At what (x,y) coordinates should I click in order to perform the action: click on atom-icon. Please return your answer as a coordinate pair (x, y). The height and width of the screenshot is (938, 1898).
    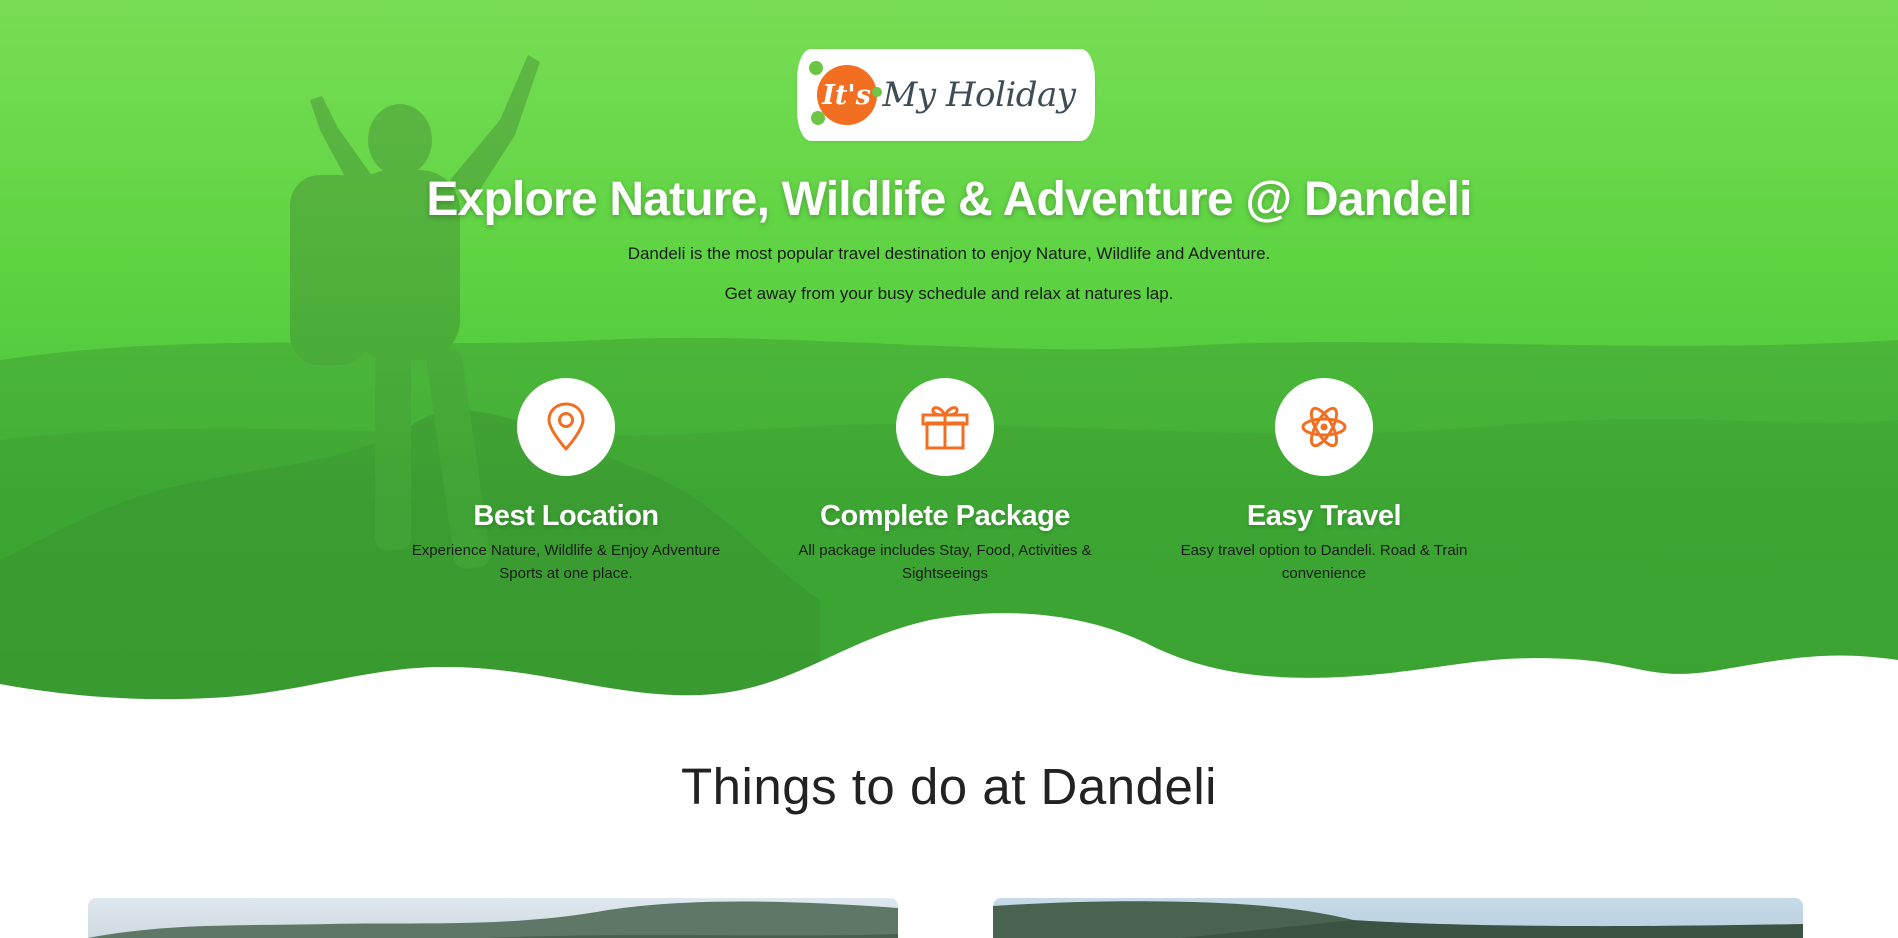
    Looking at the image, I should click on (1324, 427).